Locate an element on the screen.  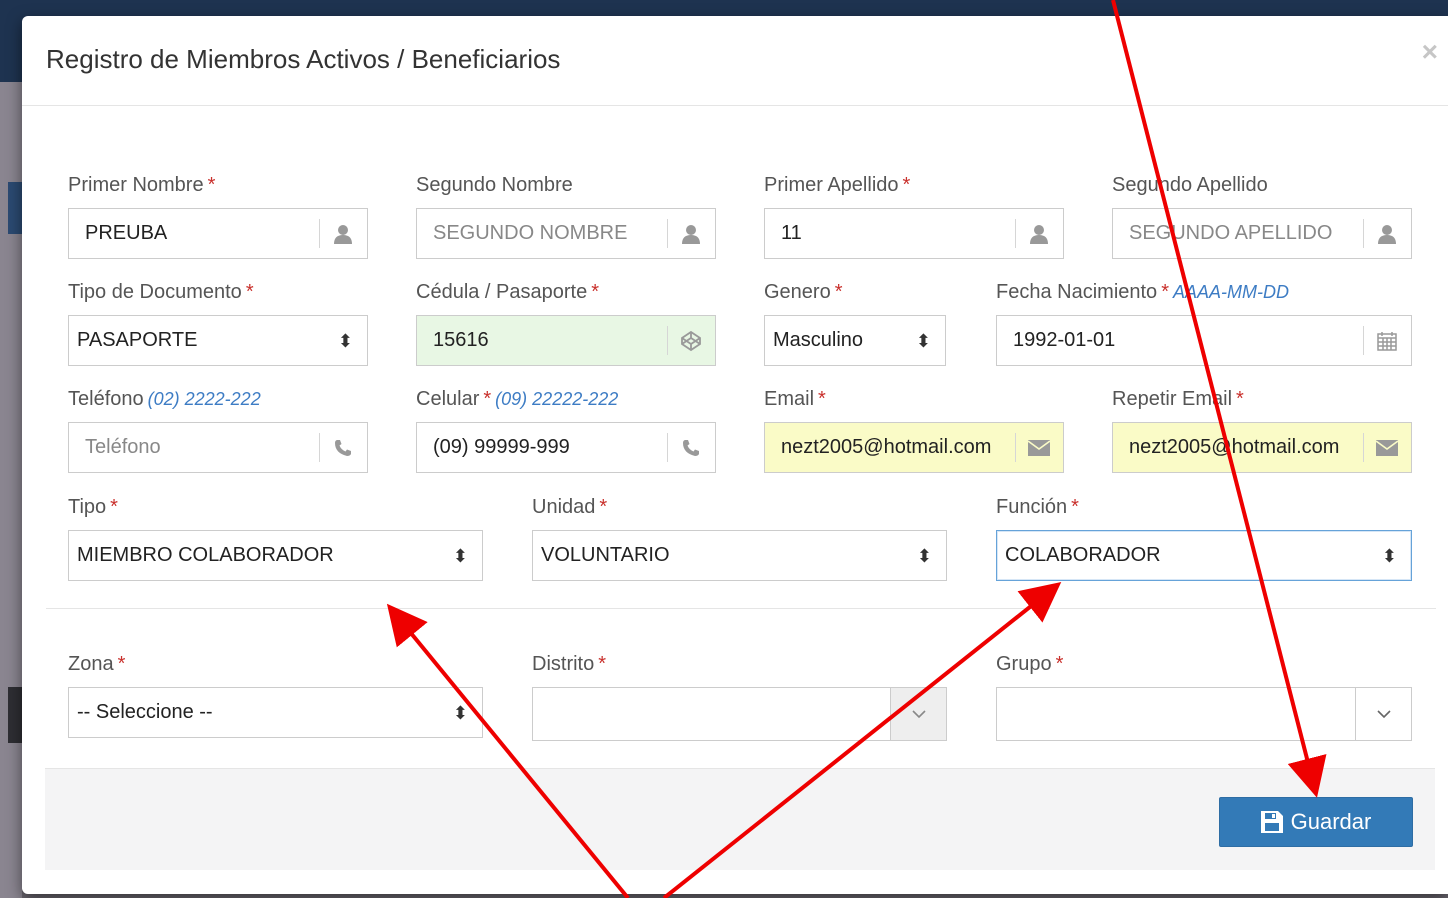
calendar-icon is located at coordinates (1387, 340).